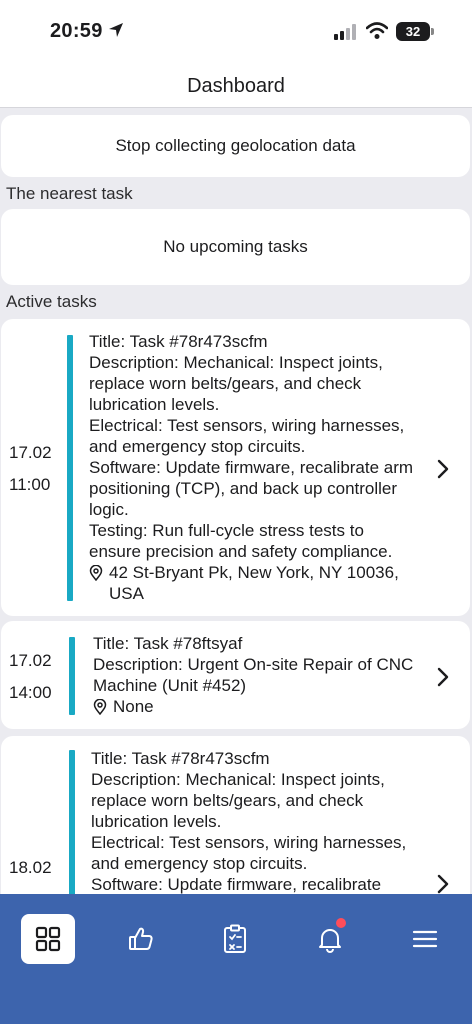 The height and width of the screenshot is (1024, 472). I want to click on battery-icon: 32, so click(415, 31).